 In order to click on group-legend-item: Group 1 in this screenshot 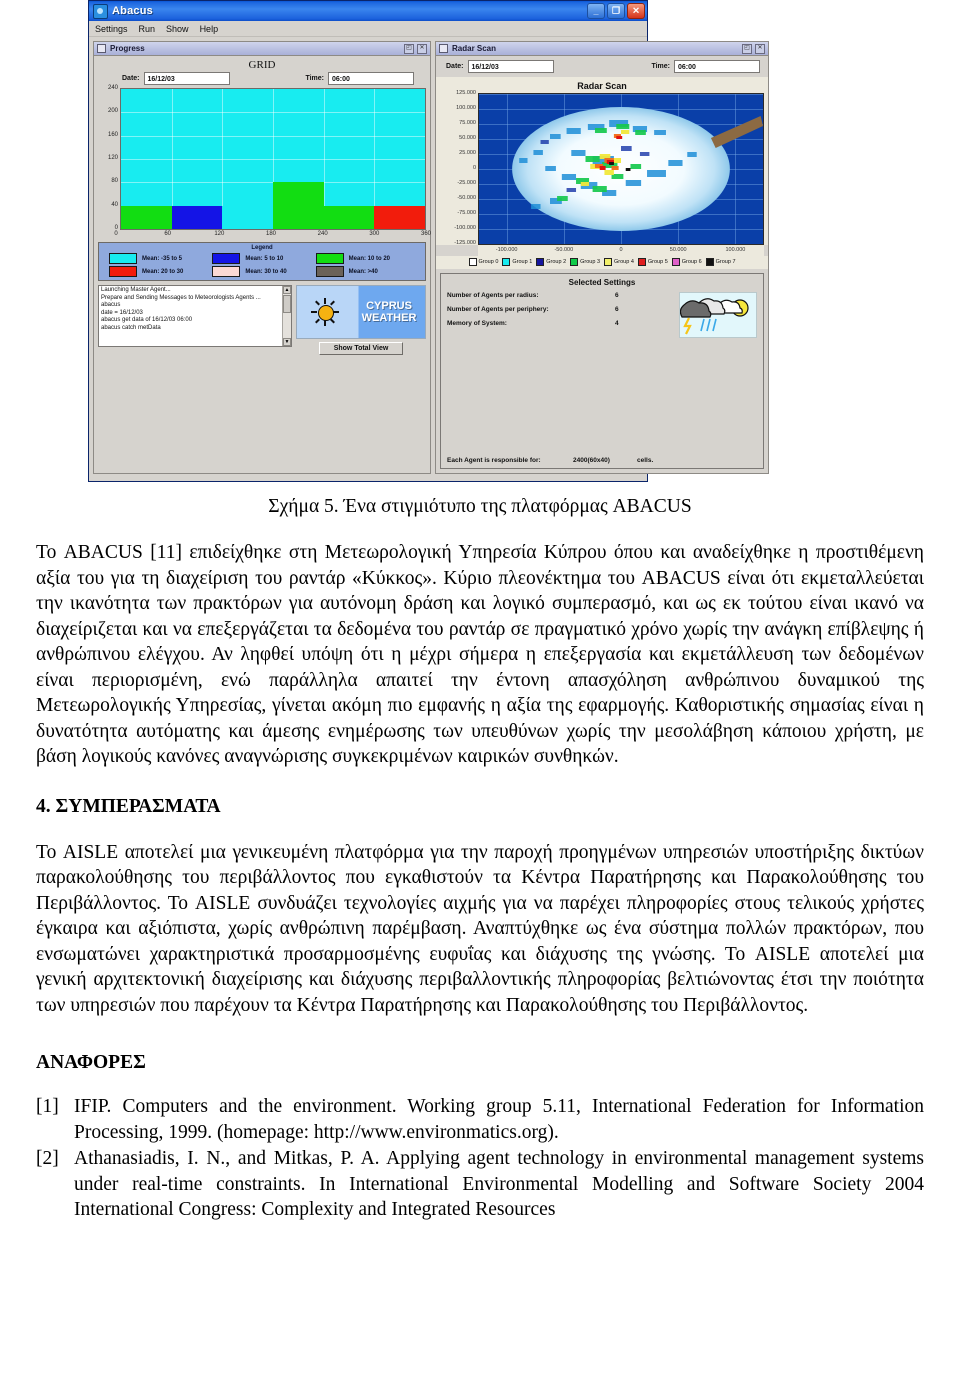, I will do `click(517, 262)`.